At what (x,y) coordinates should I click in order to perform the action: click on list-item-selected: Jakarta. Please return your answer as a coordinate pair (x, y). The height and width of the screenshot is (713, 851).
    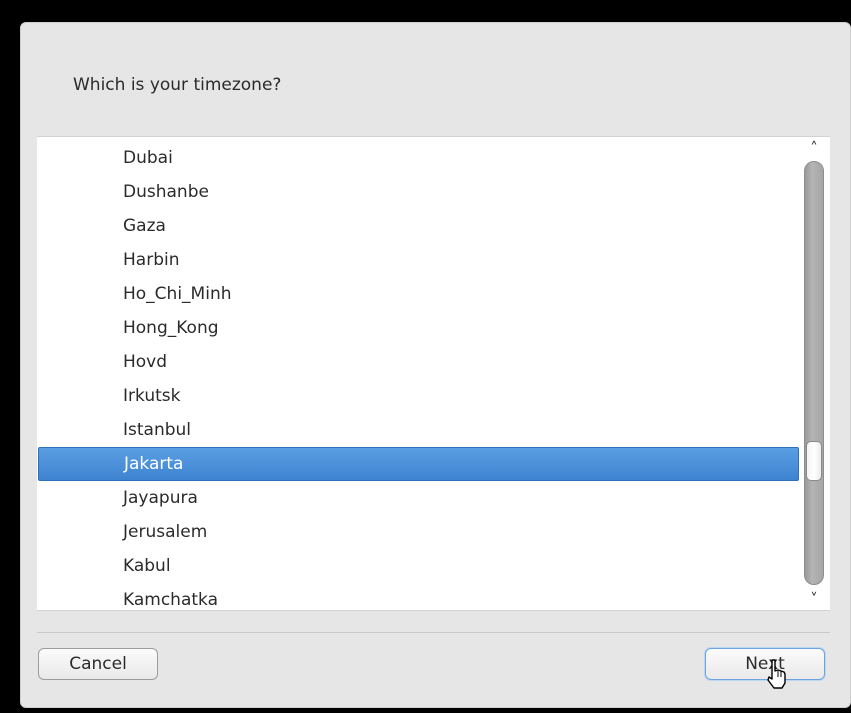
    Looking at the image, I should click on (418, 464).